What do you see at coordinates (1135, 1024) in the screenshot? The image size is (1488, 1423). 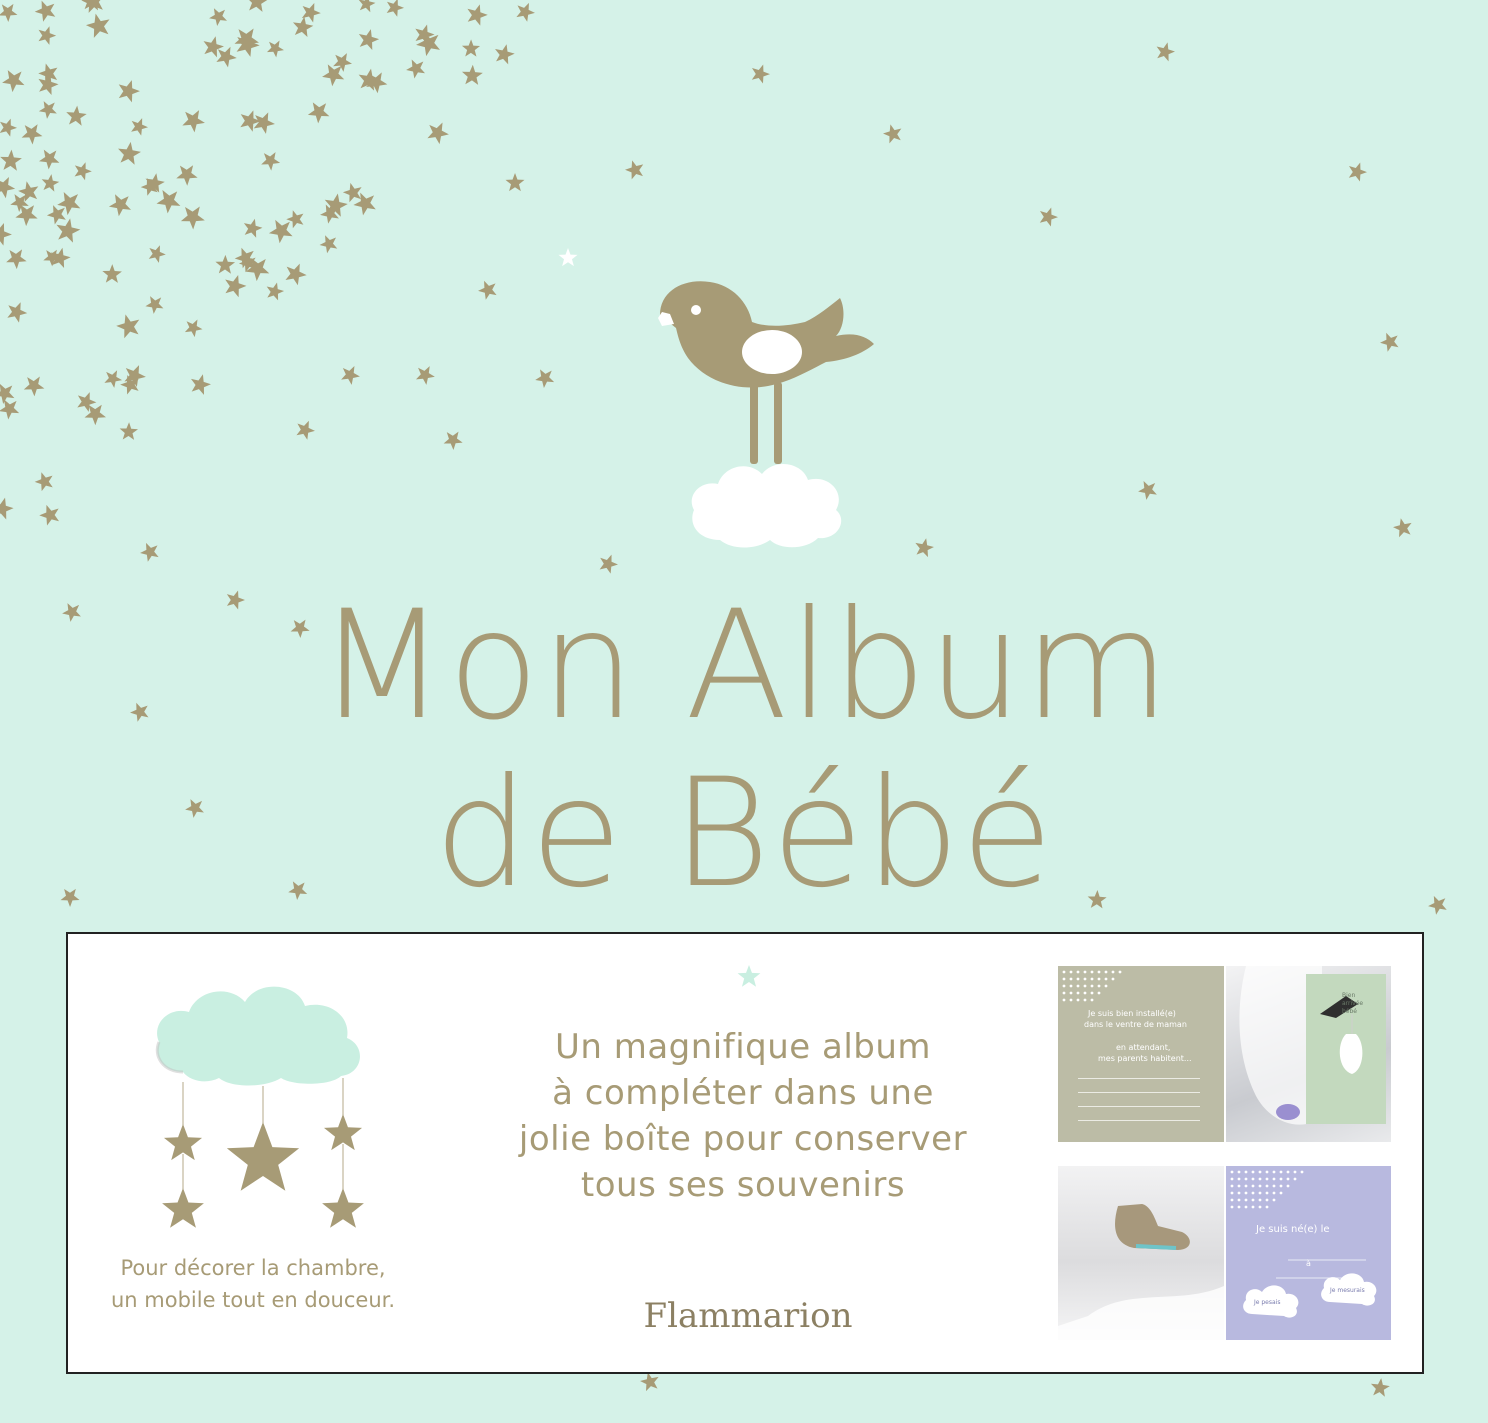 I see `thumbnail-text-2: dans le ventre de maman` at bounding box center [1135, 1024].